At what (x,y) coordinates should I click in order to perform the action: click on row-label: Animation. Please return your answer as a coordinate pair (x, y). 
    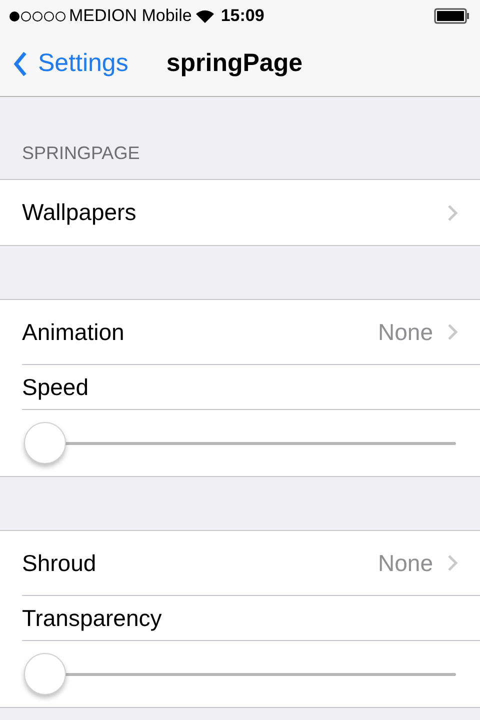
    Looking at the image, I should click on (74, 332).